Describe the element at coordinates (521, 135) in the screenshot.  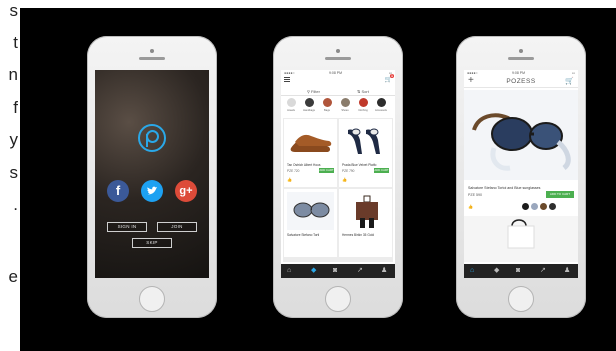
I see `product-hero-image` at that location.